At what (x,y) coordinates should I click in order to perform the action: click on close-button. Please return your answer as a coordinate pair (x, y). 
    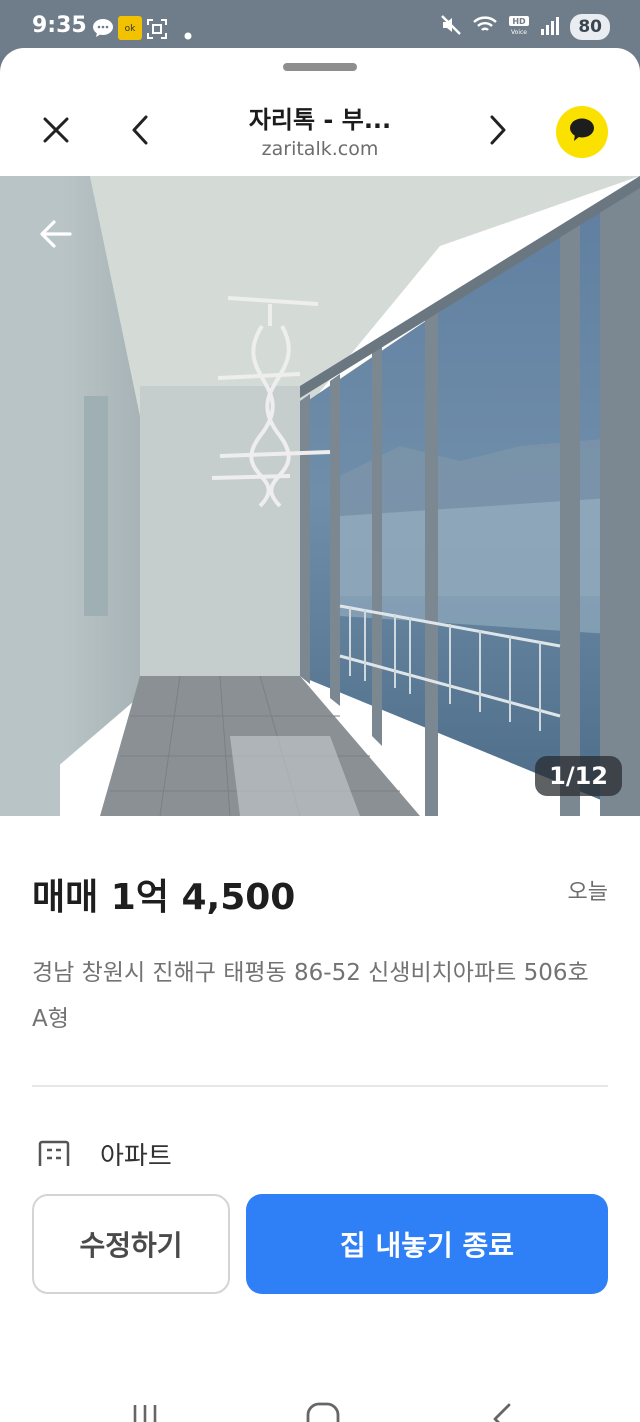
    Looking at the image, I should click on (56, 132).